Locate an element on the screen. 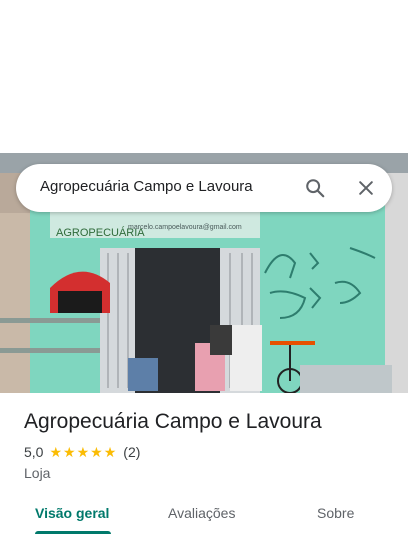  search-icon is located at coordinates (315, 188).